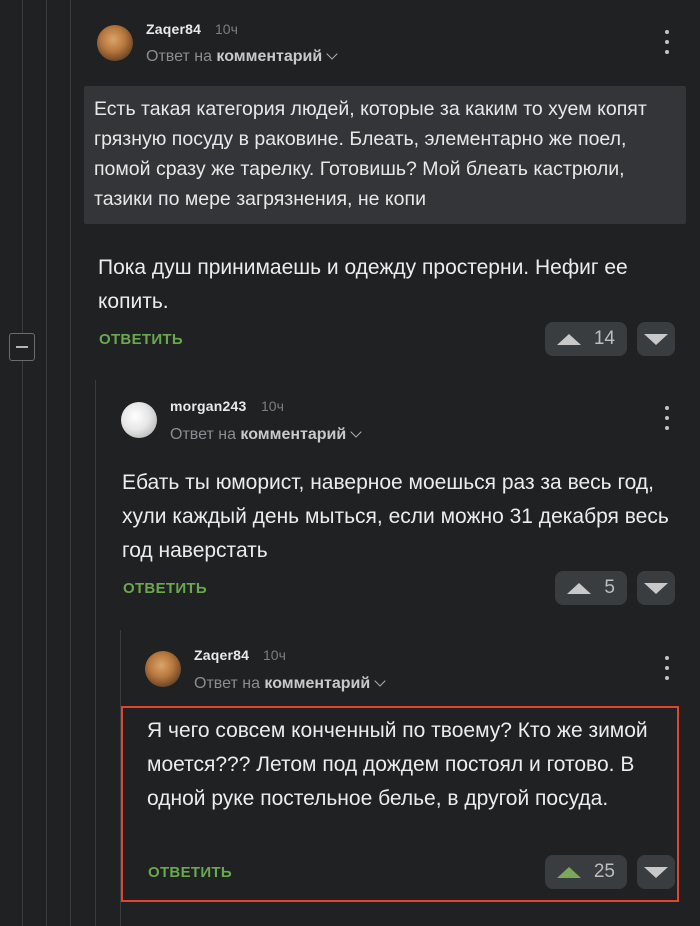  Describe the element at coordinates (208, 406) in the screenshot. I see `username: morgan243` at that location.